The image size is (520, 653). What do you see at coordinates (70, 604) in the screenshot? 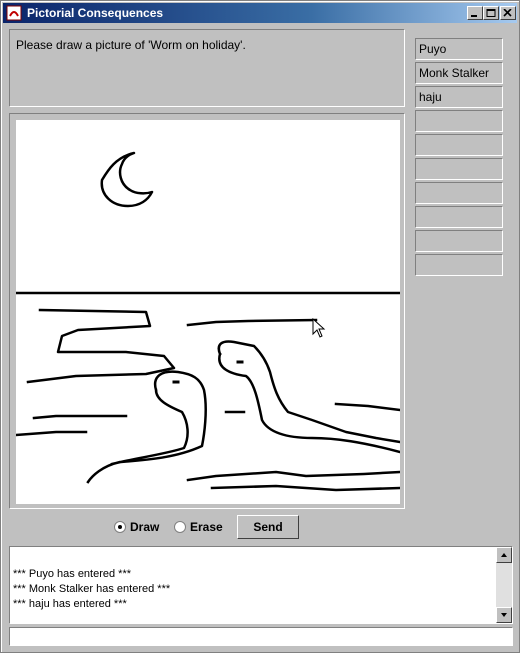
I see `chat-message: *** haju has entered ***` at bounding box center [70, 604].